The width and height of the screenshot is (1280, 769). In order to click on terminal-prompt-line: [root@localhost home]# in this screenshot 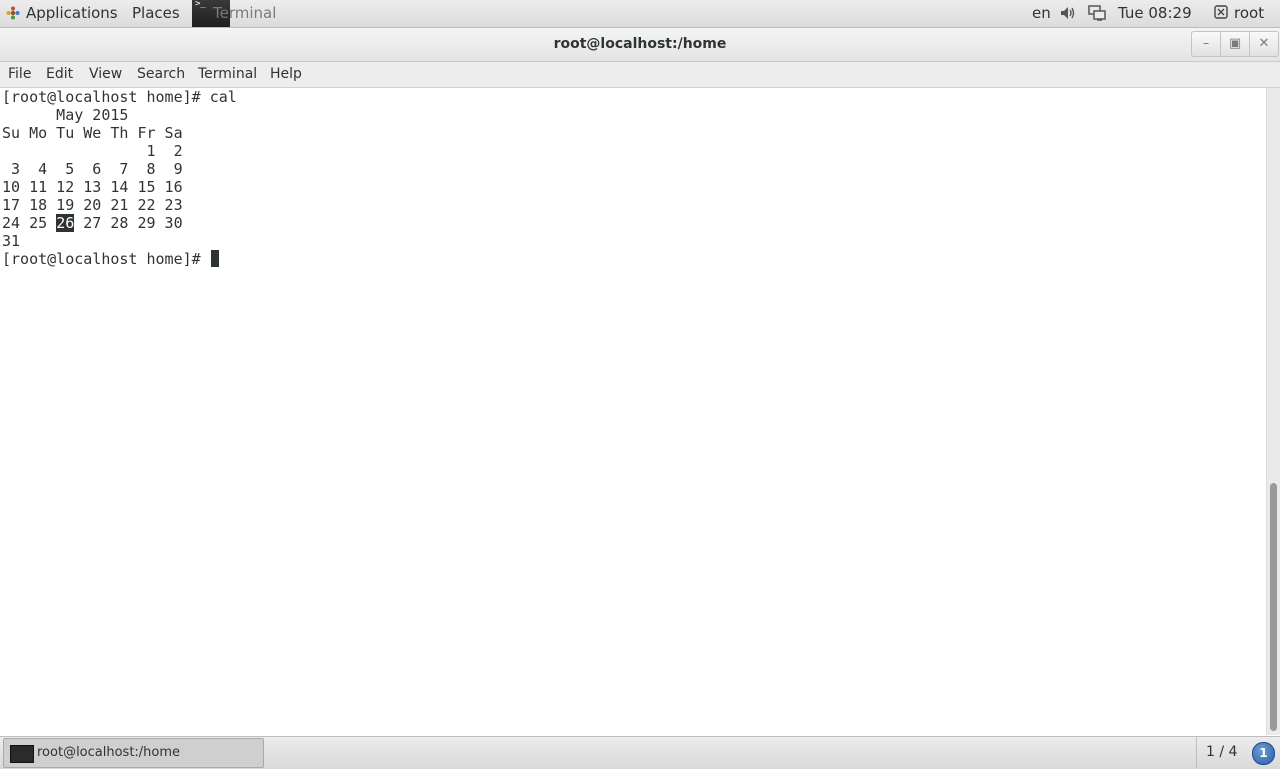, I will do `click(110, 259)`.